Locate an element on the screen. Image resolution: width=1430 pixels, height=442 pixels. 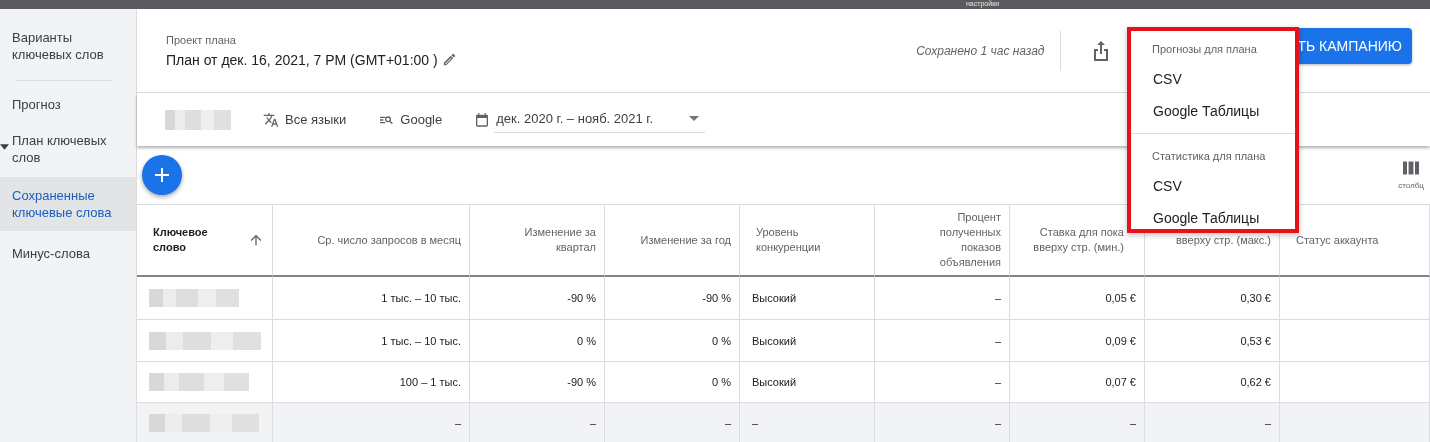
table-cell: 100 – 1 тыс. is located at coordinates (430, 382).